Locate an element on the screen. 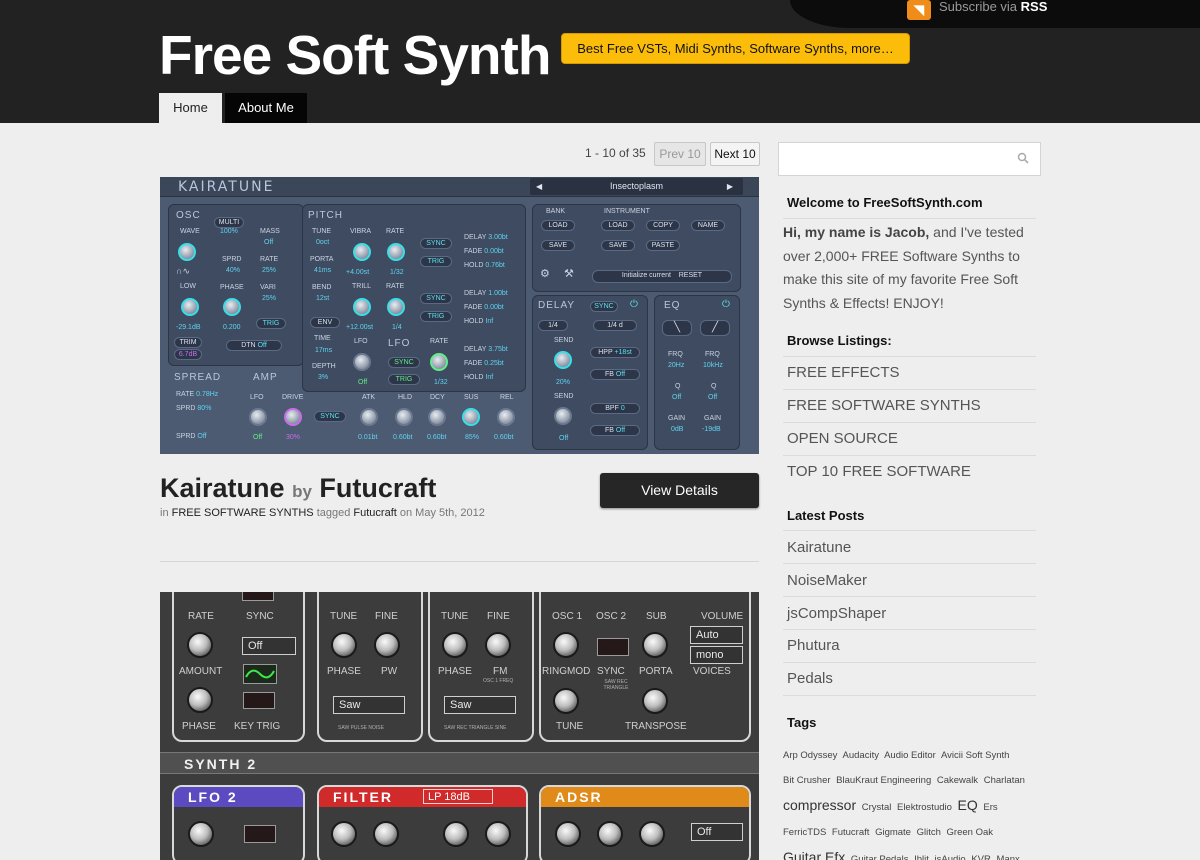  tag-link: compressor is located at coordinates (819, 805).